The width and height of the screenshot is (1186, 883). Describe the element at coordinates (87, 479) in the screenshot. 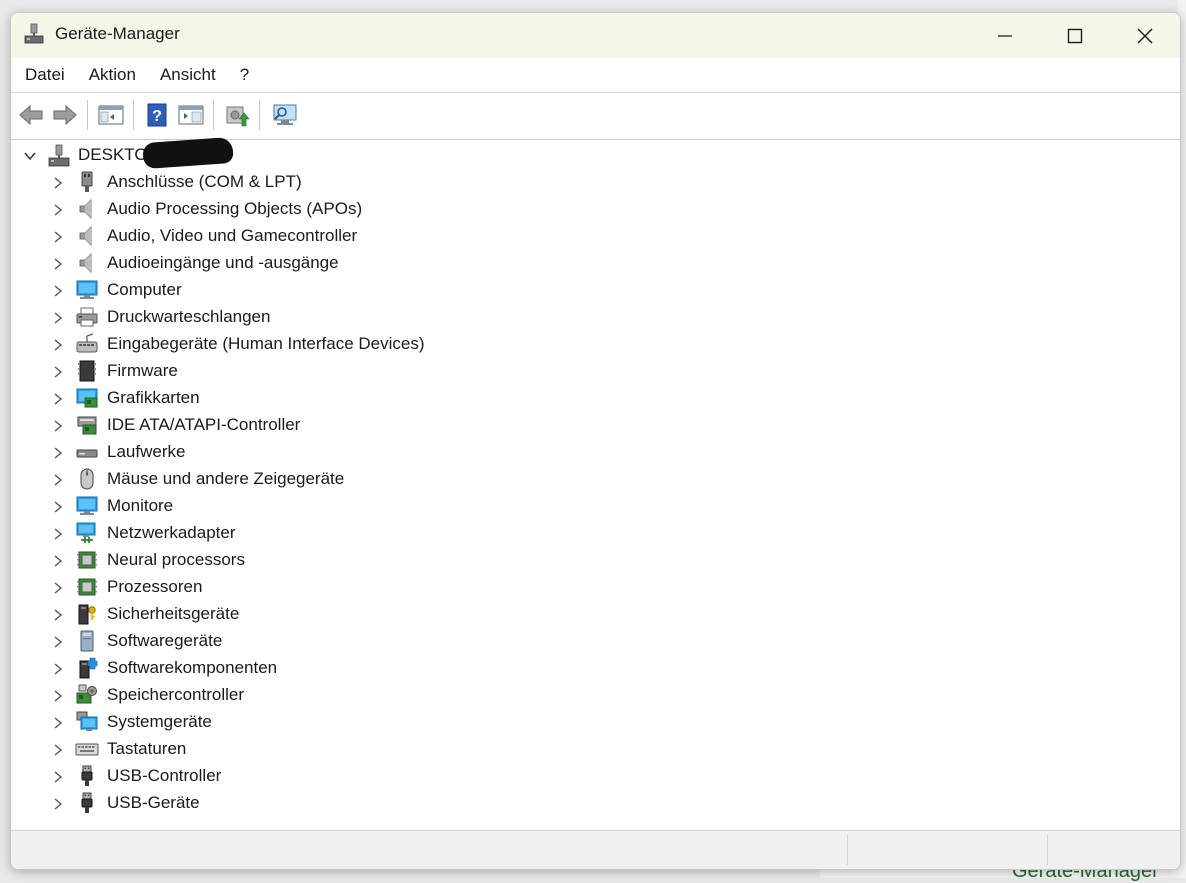

I see `mouse-icon` at that location.